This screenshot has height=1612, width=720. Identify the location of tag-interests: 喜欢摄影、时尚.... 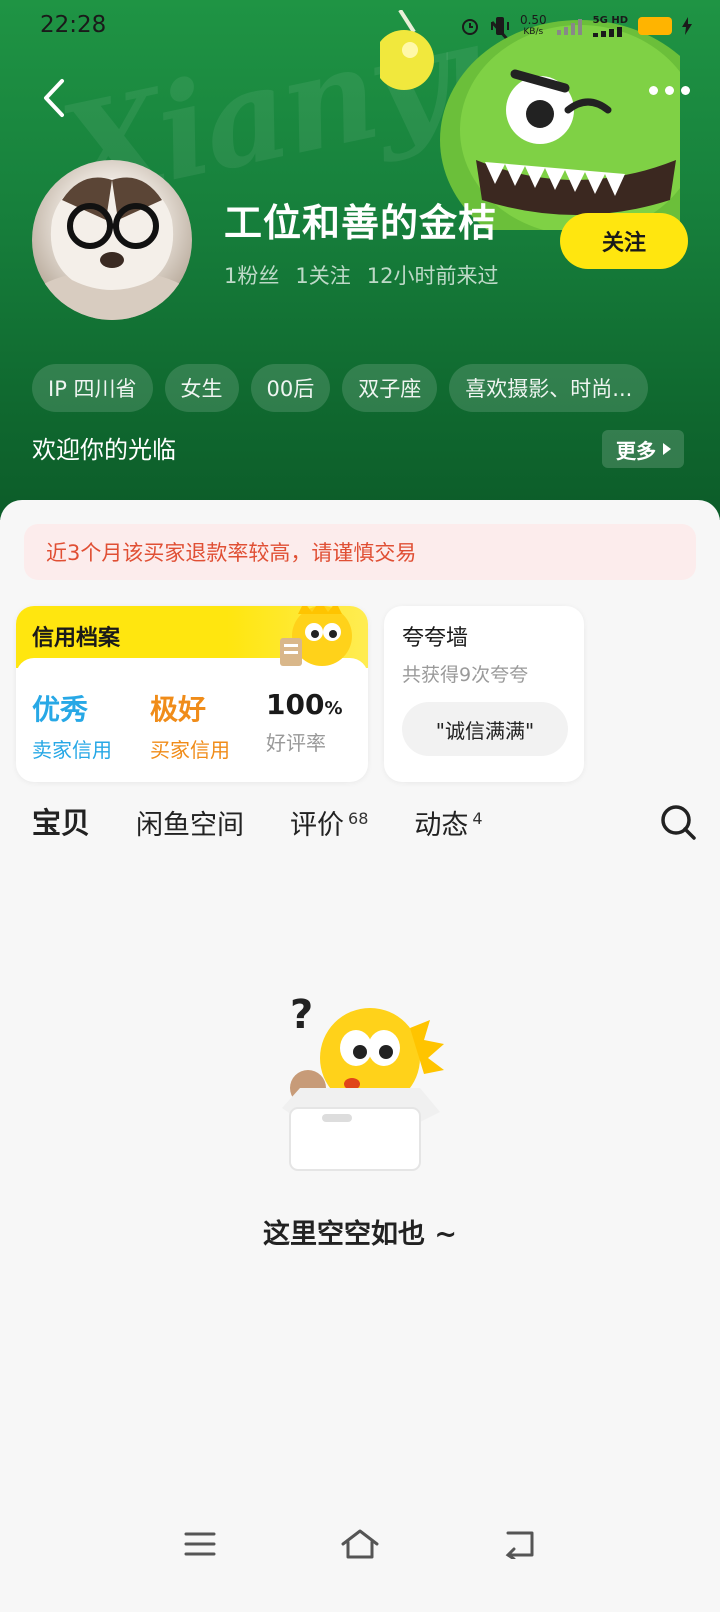
(549, 388).